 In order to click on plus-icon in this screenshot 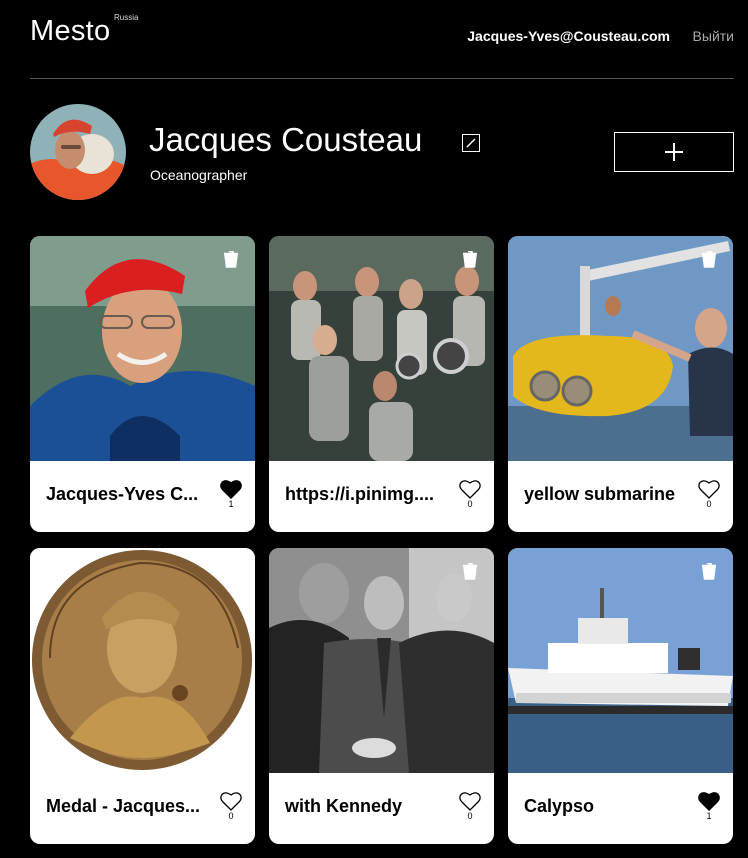, I will do `click(674, 152)`.